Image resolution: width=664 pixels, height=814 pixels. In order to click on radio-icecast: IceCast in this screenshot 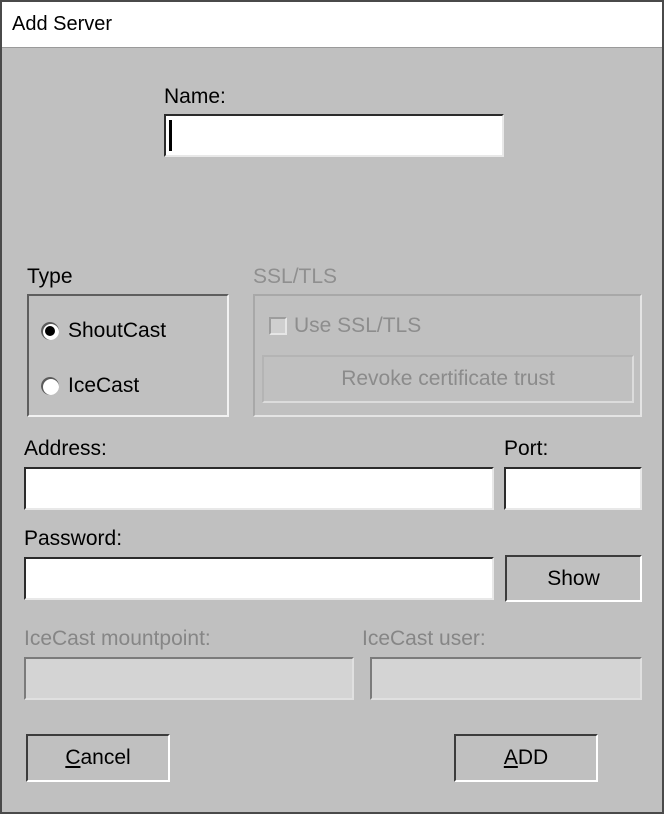, I will do `click(90, 386)`.